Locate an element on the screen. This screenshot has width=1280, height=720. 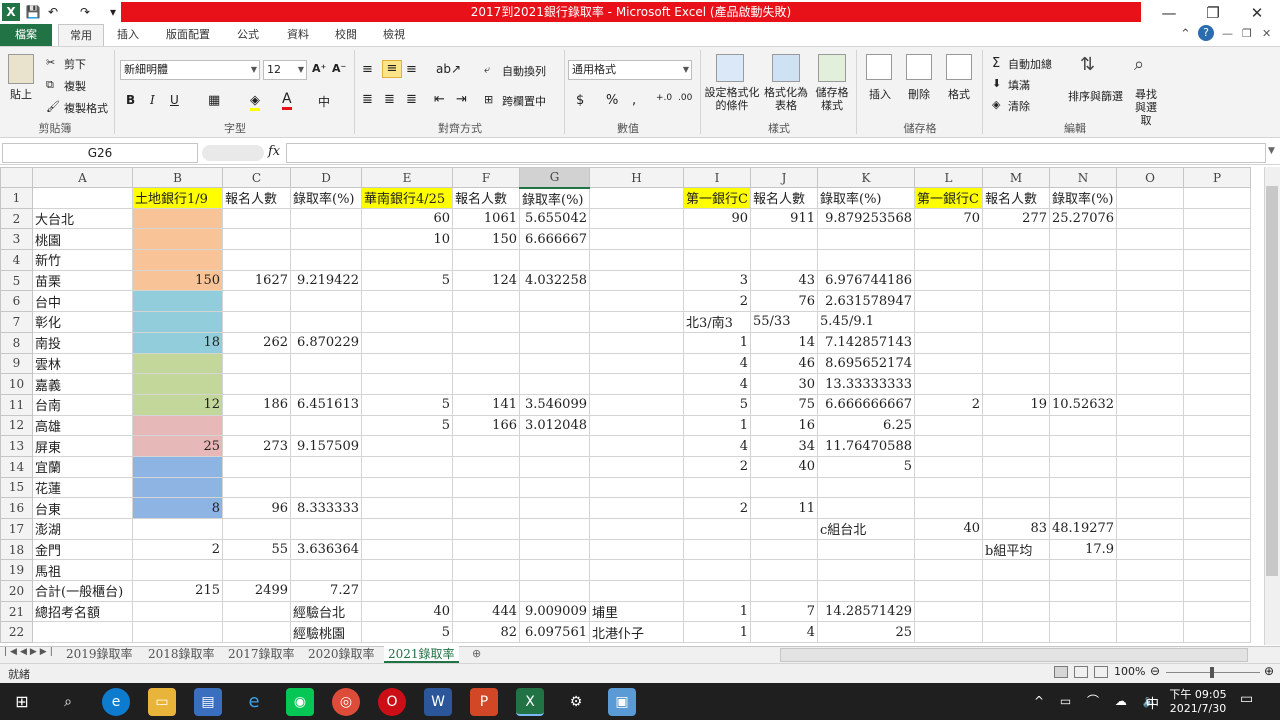
cell: 273 is located at coordinates (256, 446).